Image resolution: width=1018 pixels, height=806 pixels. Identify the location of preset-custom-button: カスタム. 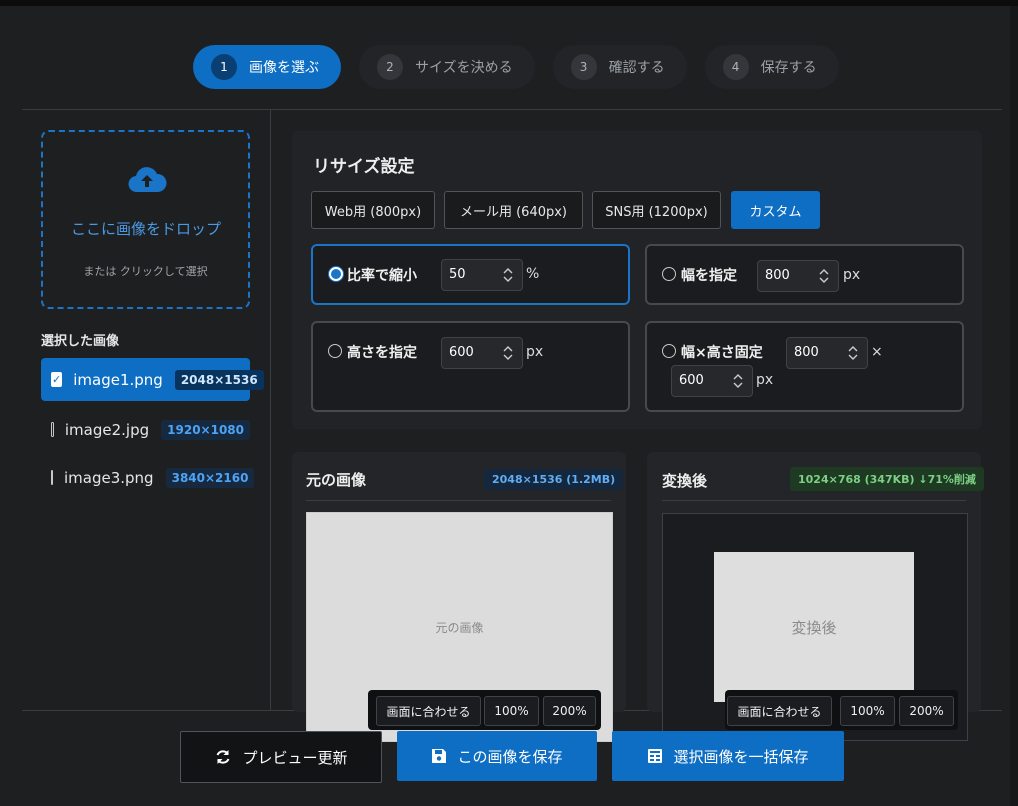
(775, 210).